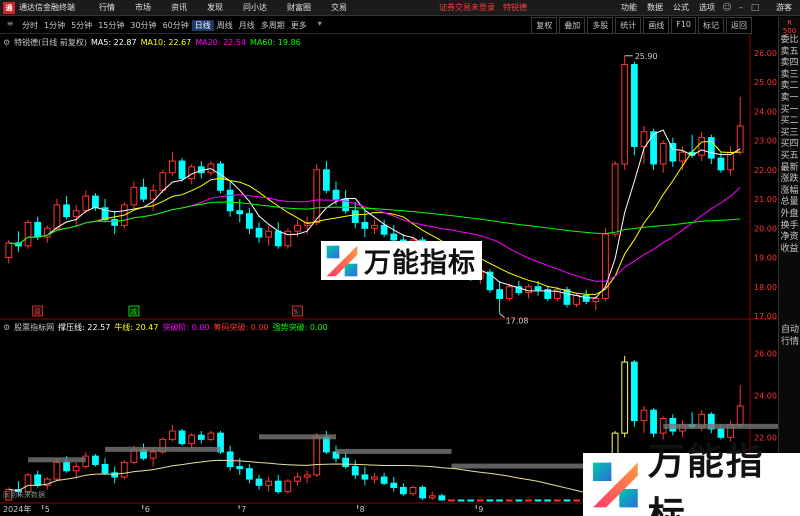 This screenshot has width=800, height=516. I want to click on price-tick-label: 20.00, so click(765, 228).